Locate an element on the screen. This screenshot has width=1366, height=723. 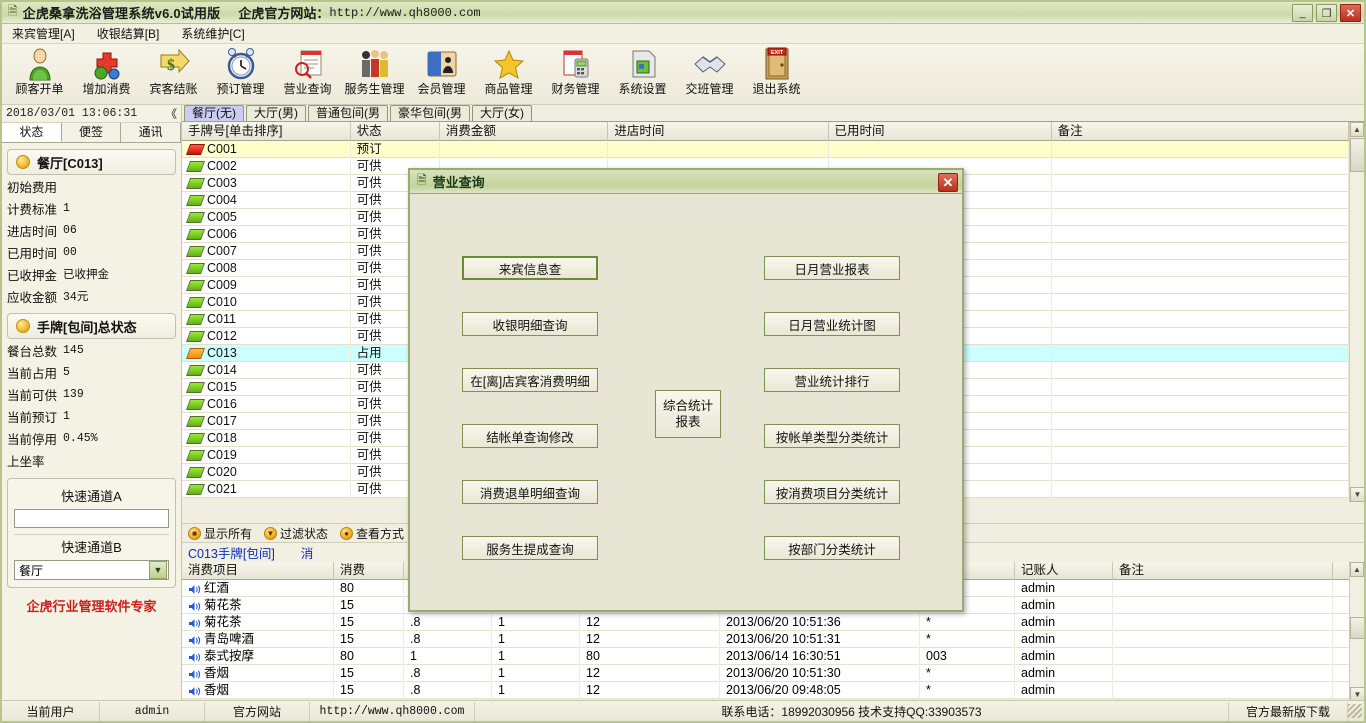
toolbar-guest-checkout: $ 宾客结账 is located at coordinates (173, 73).